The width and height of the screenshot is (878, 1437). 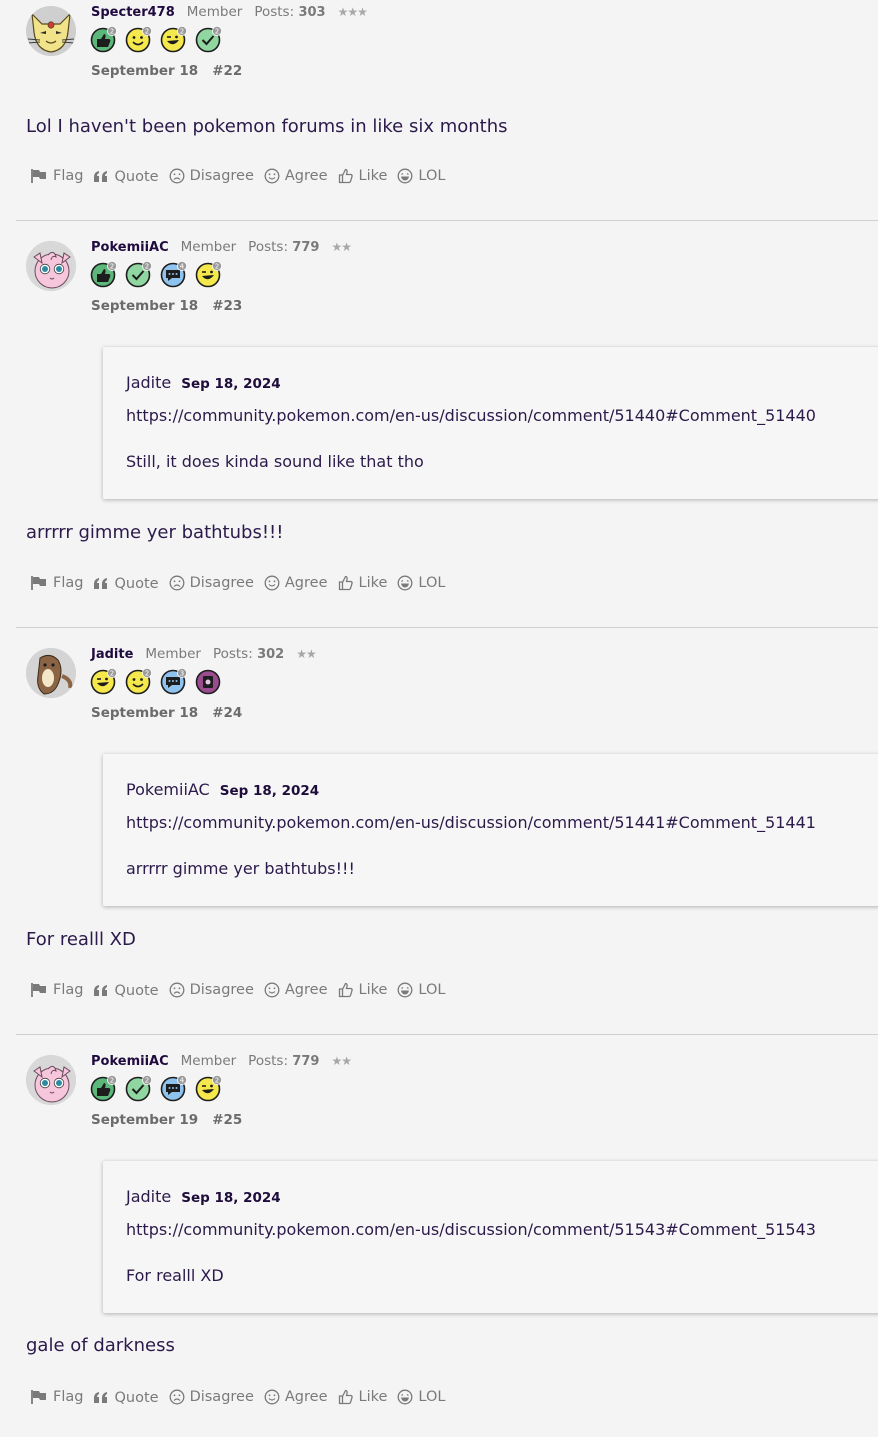 What do you see at coordinates (208, 681) in the screenshot?
I see `book-badge-icon` at bounding box center [208, 681].